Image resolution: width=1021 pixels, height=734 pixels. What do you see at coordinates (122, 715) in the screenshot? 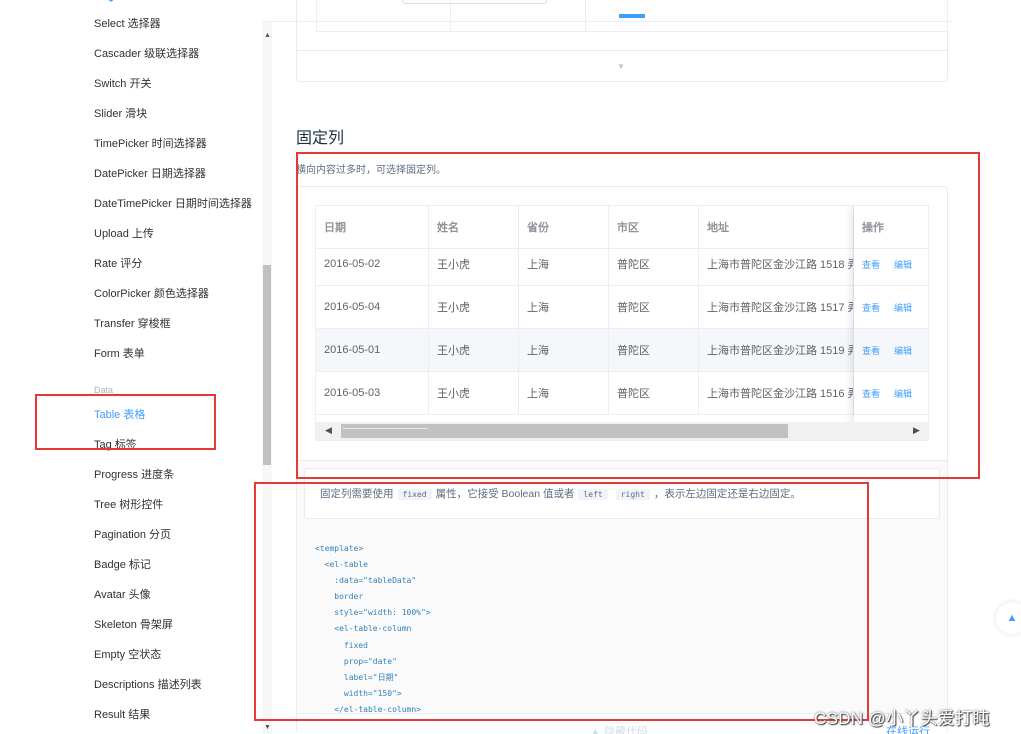
I see `sidebar-item-result: Result 结果` at bounding box center [122, 715].